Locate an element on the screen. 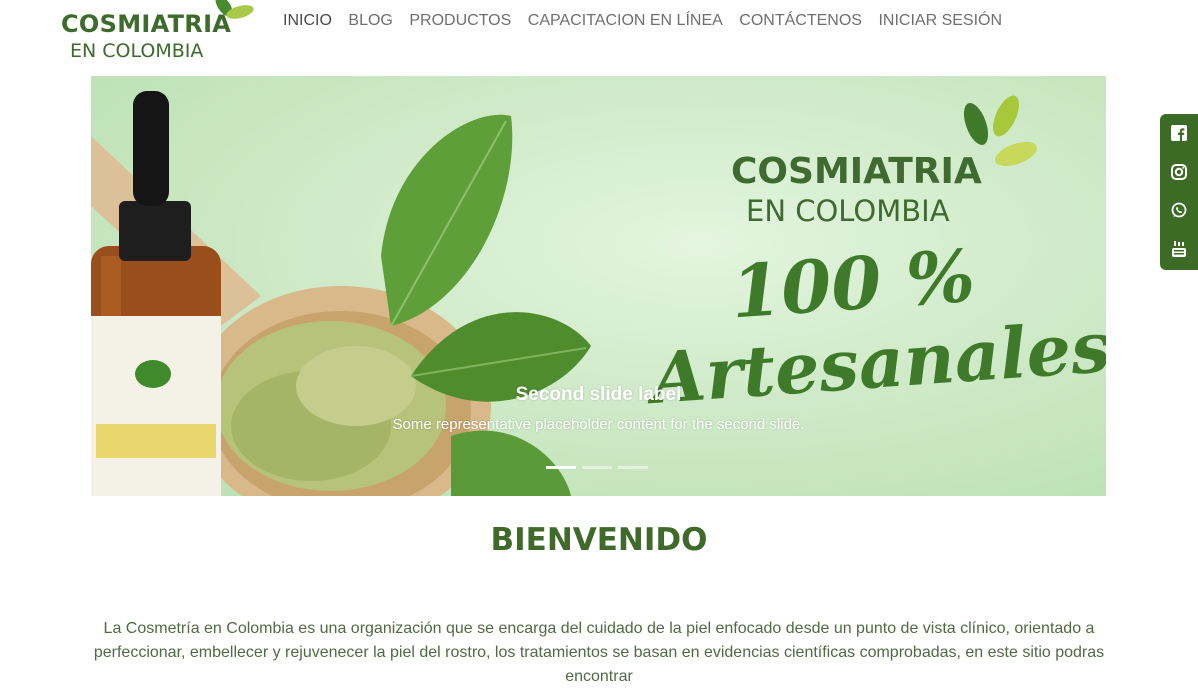 Image resolution: width=1198 pixels, height=689 pixels. nav-item-blog: BLOG is located at coordinates (370, 21).